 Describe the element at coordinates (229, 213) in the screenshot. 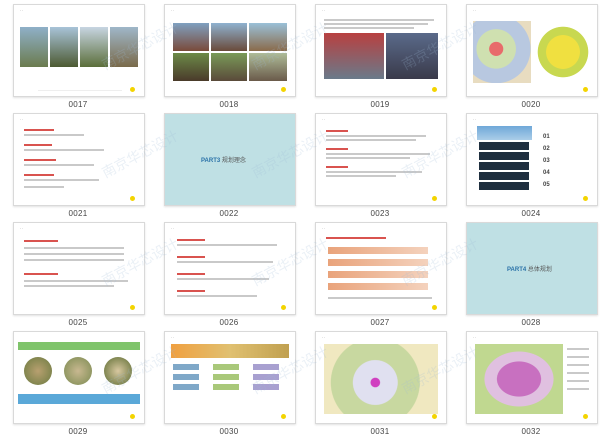

I see `slide-number: 0022` at that location.